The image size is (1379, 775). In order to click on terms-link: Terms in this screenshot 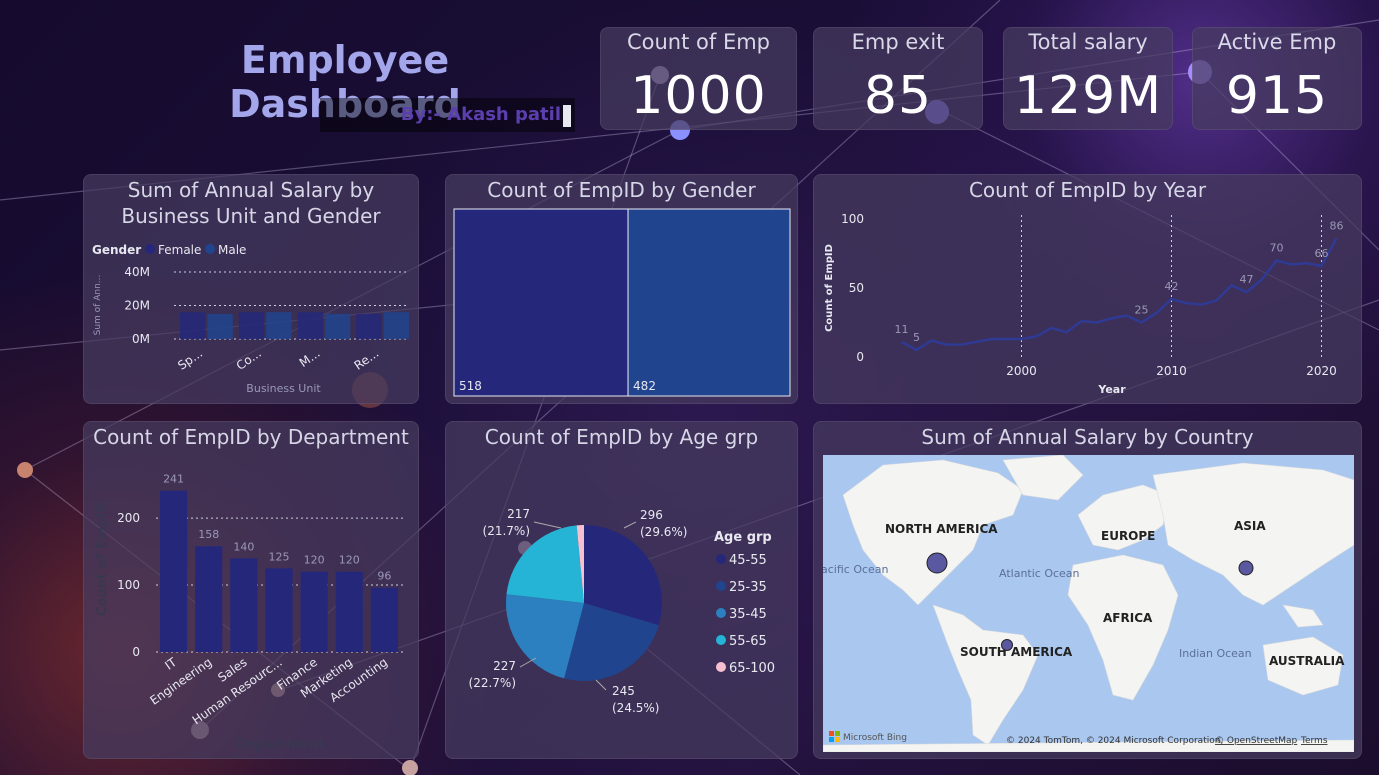, I will do `click(1314, 741)`.